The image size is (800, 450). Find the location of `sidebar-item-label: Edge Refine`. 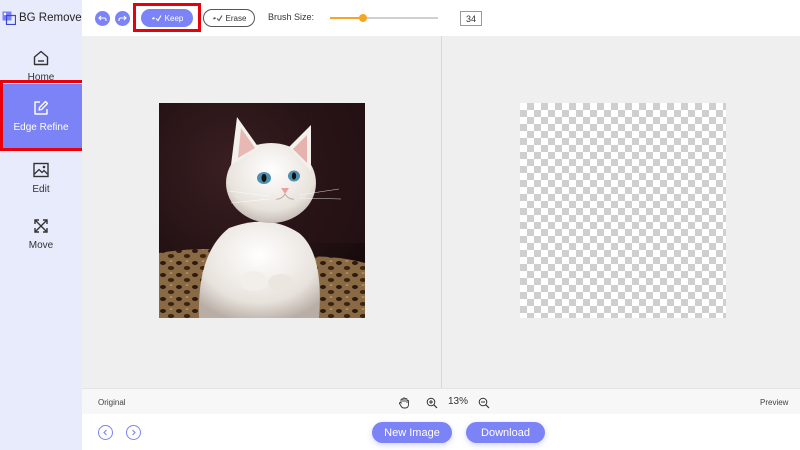

sidebar-item-label: Edge Refine is located at coordinates (41, 127).